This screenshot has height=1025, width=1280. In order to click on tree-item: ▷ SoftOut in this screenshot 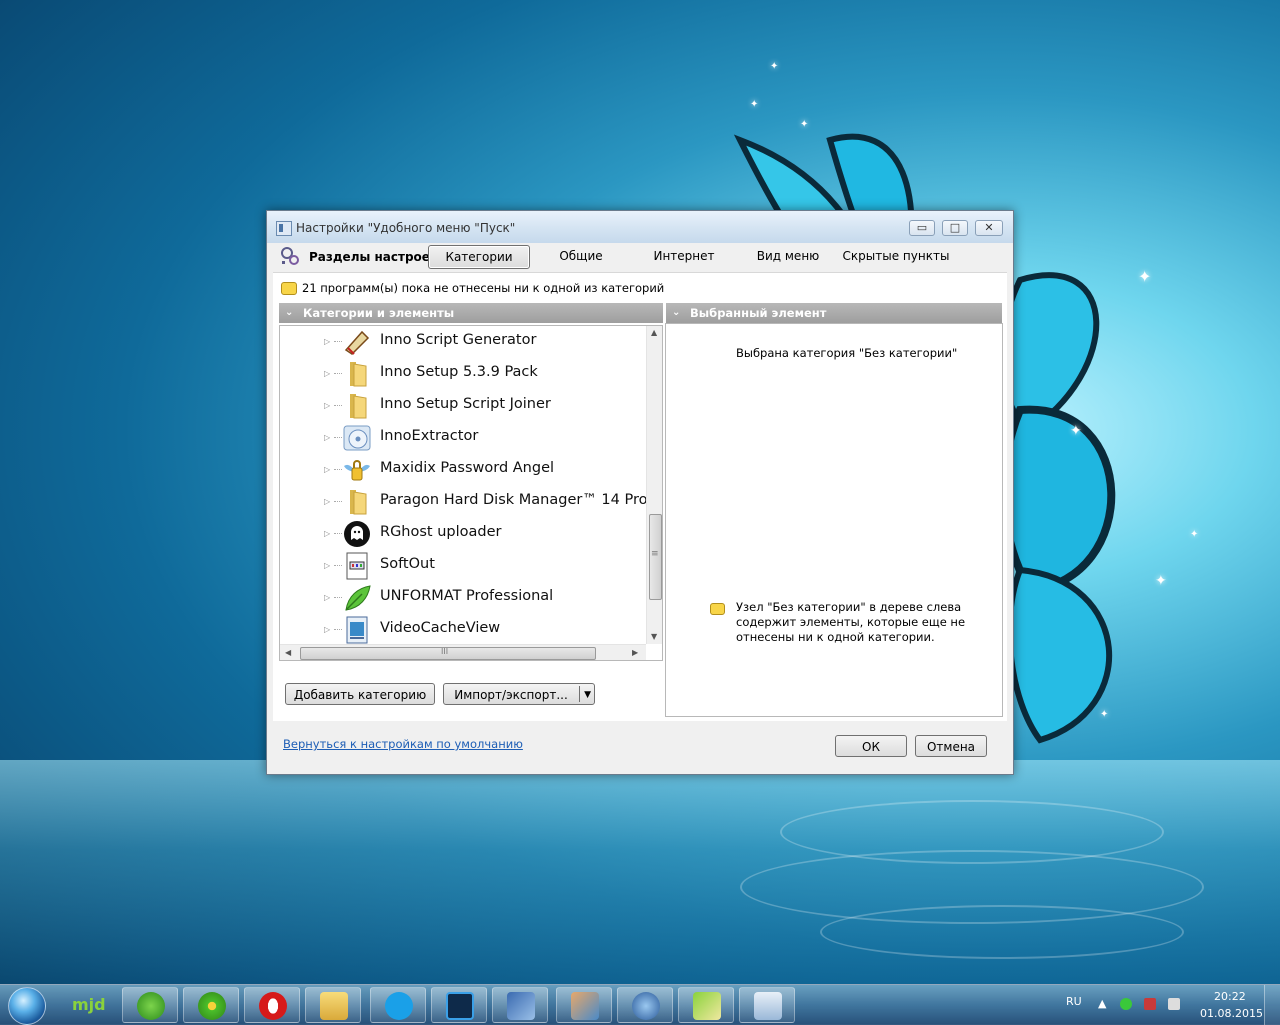, I will do `click(463, 566)`.